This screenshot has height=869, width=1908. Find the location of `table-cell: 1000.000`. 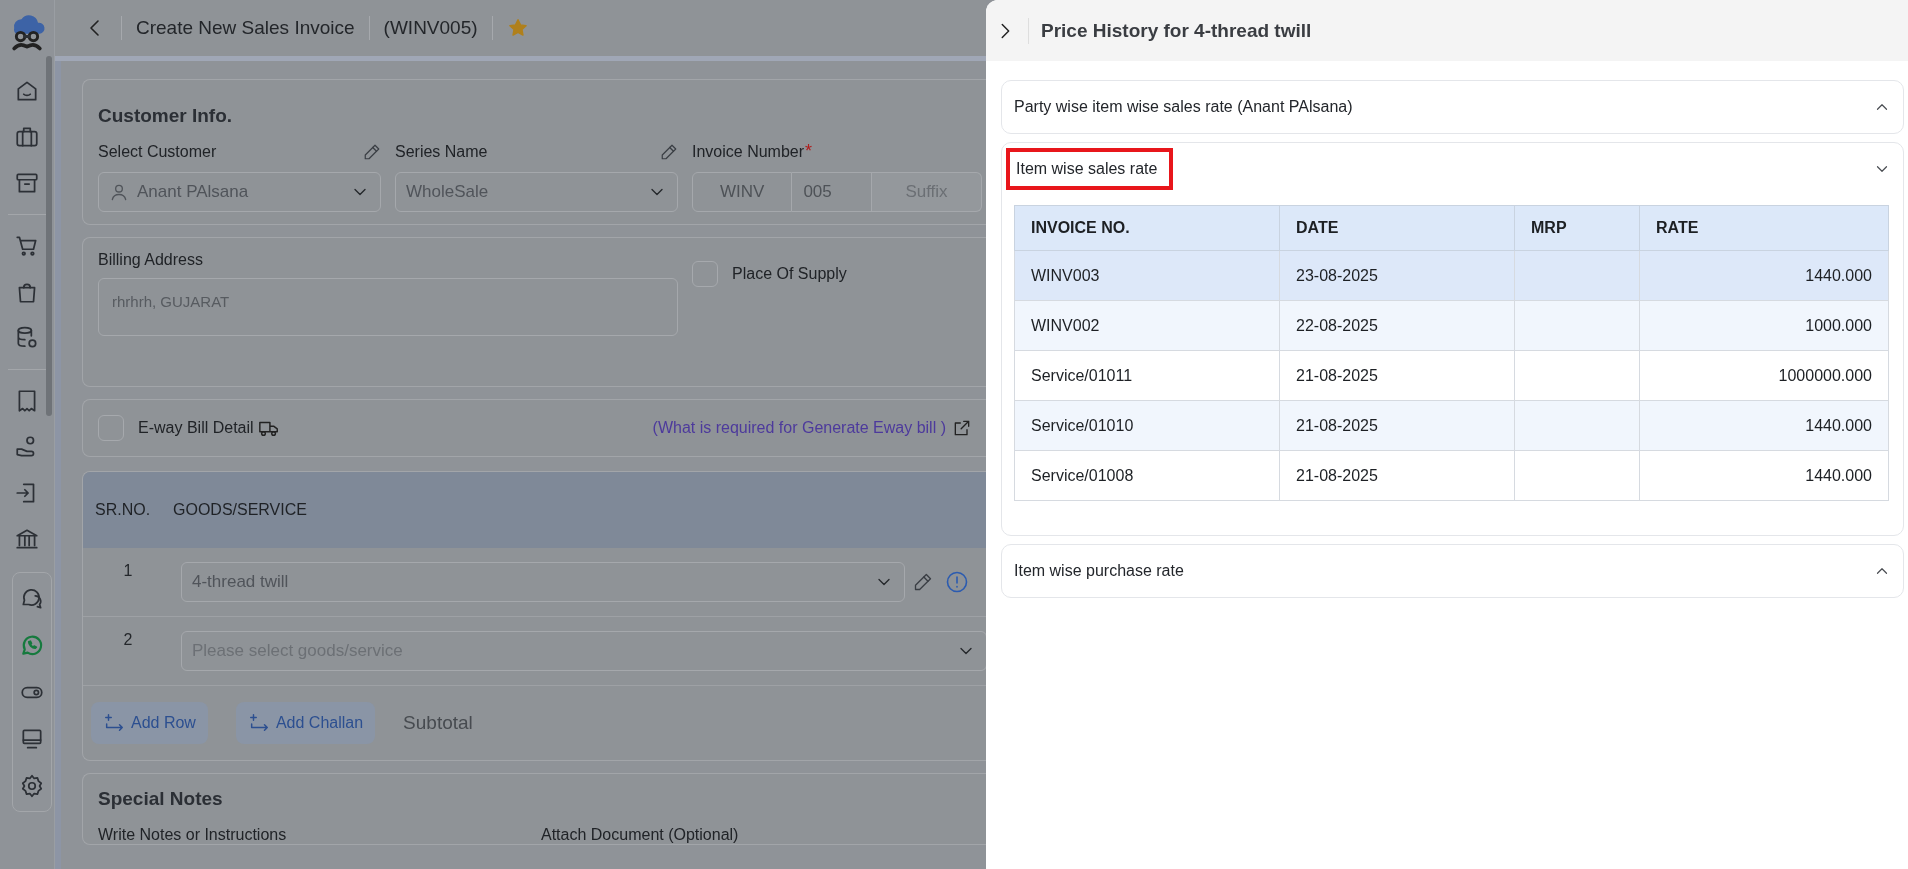

table-cell: 1000.000 is located at coordinates (1838, 325).